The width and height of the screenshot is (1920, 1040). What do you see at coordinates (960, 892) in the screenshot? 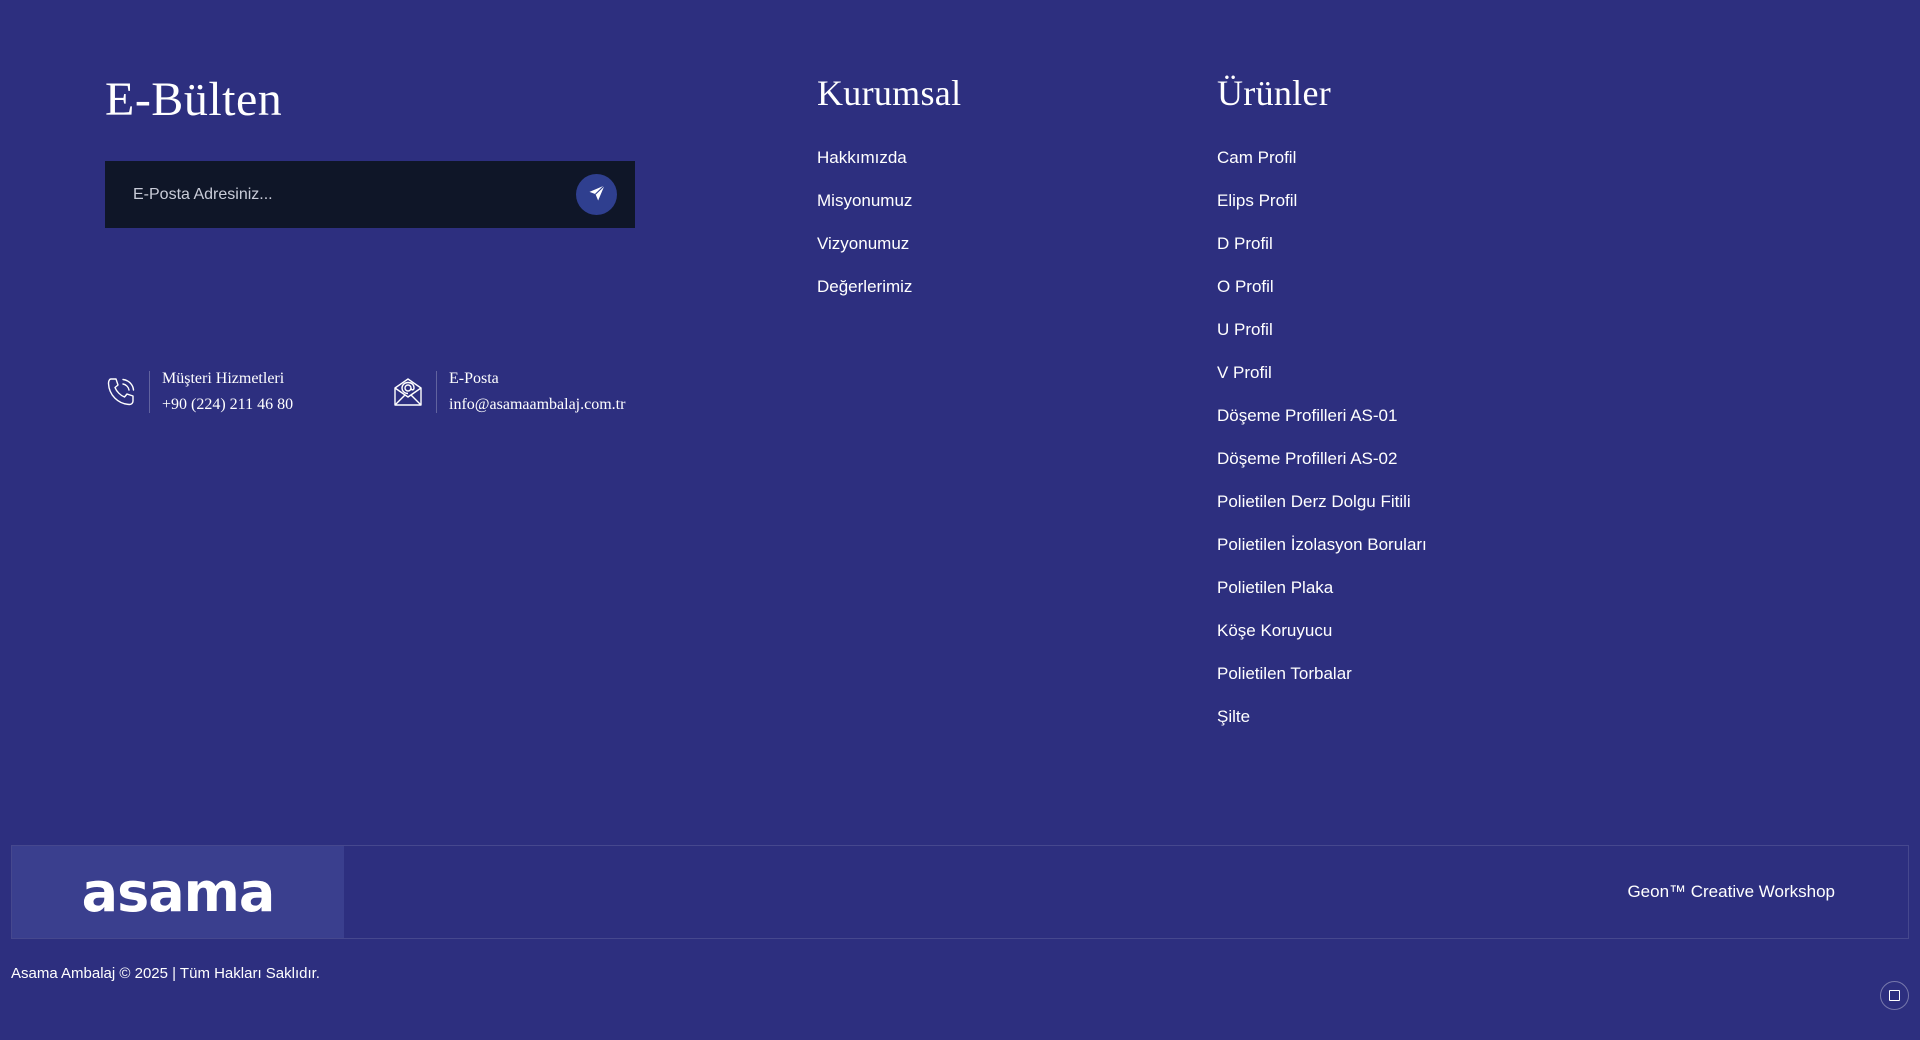
I see `bottom-bar: asama Geon™ Creative Workshop` at bounding box center [960, 892].